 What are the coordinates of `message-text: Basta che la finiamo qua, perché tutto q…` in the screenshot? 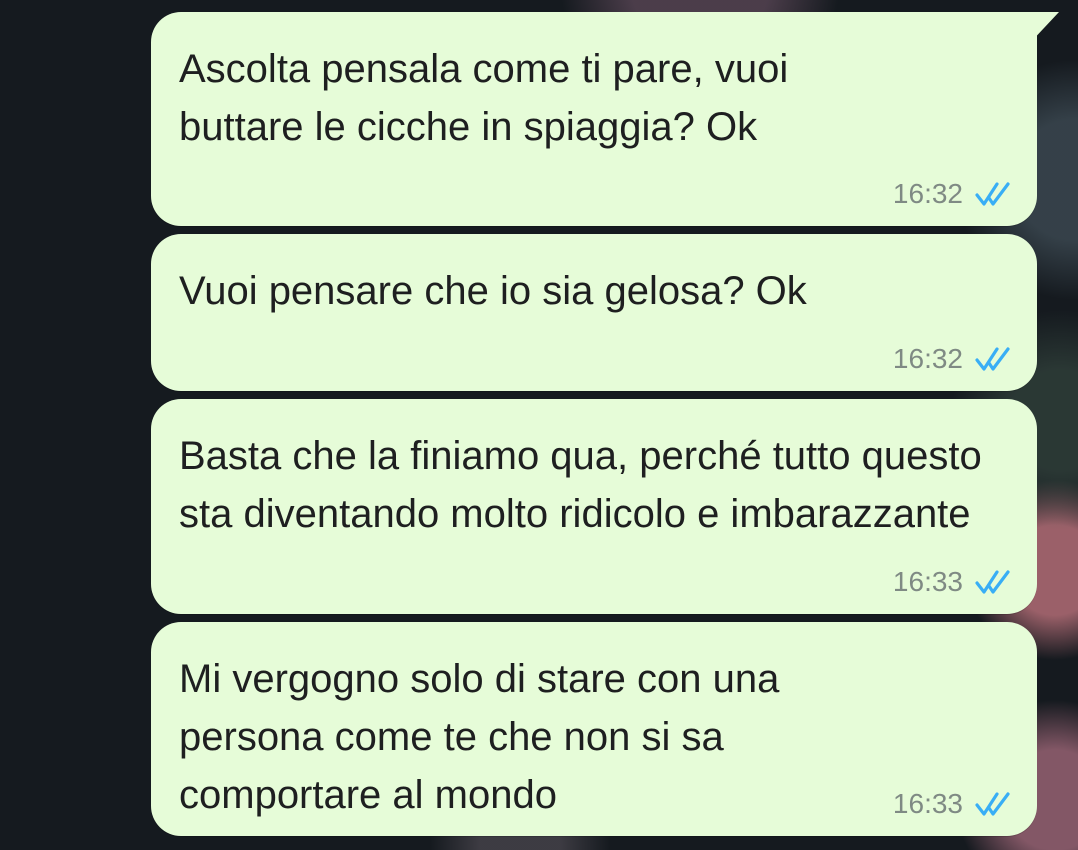 It's located at (580, 485).